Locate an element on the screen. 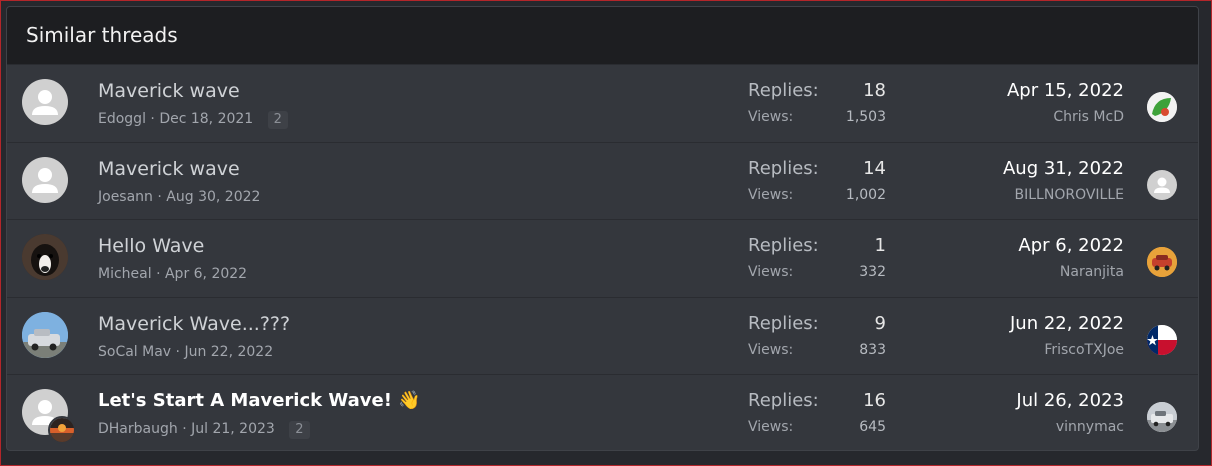 The image size is (1212, 466). thread-meta: Joesann · Aug 30, 2022 is located at coordinates (179, 196).